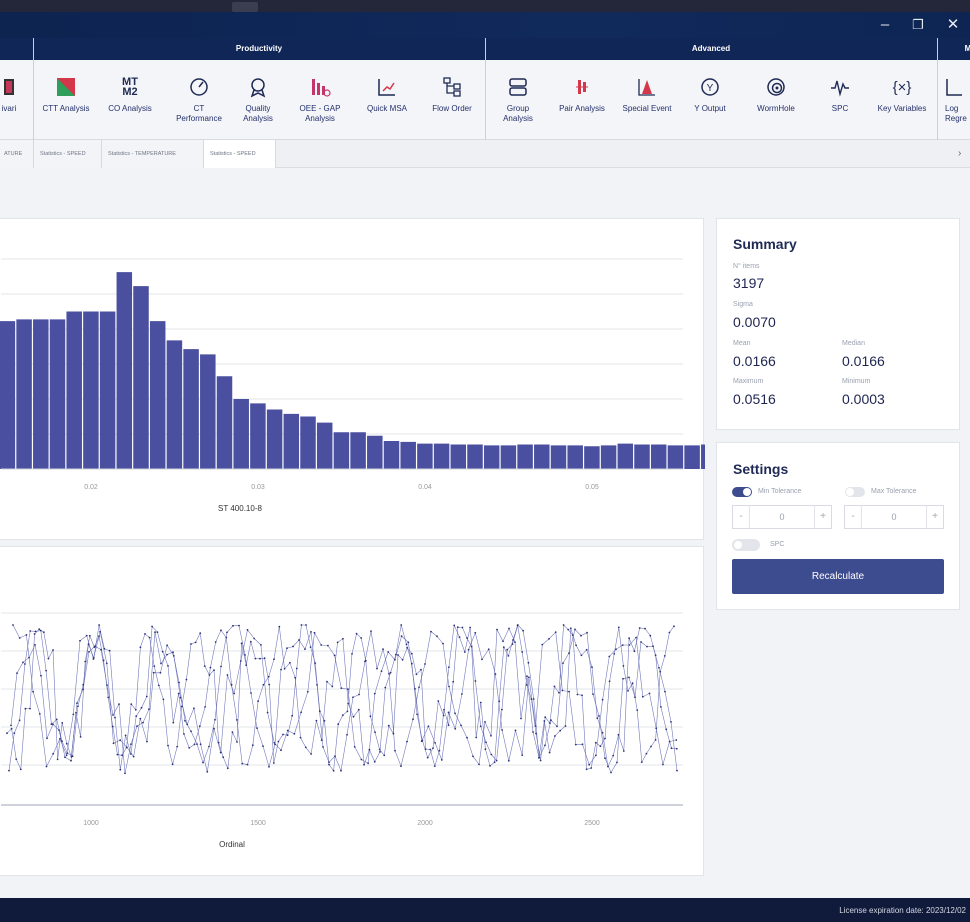  Describe the element at coordinates (245, 7) in the screenshot. I see `window-handle` at that location.